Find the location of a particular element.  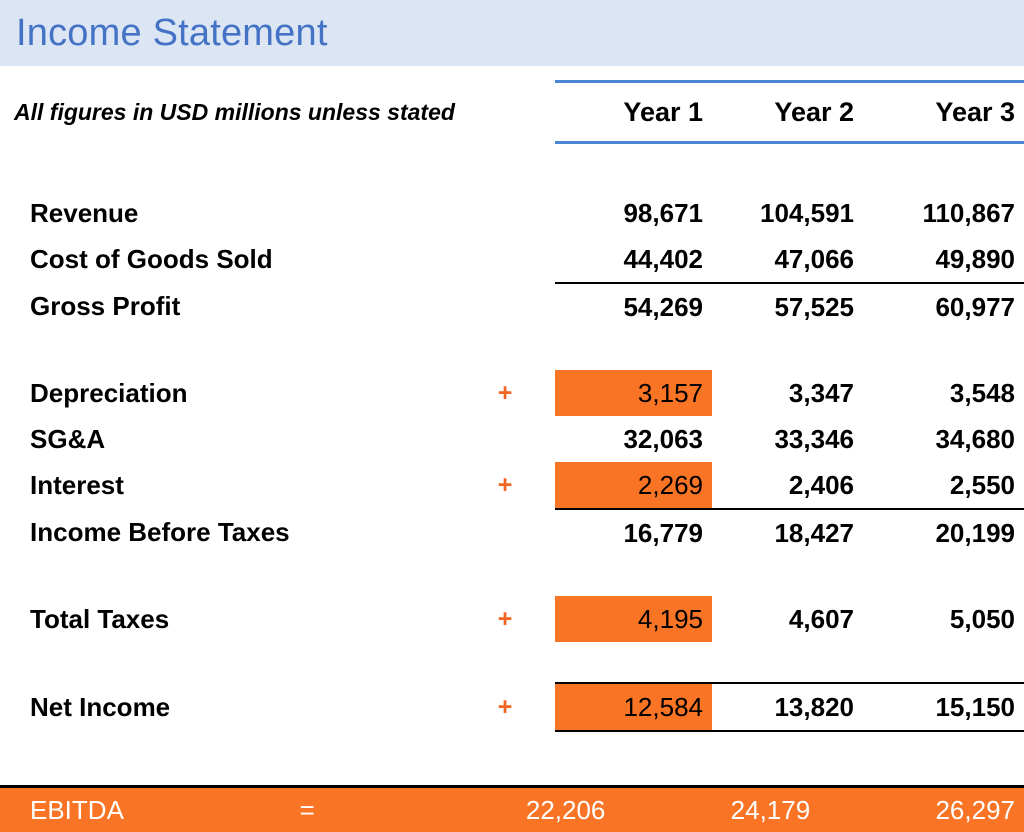

cell-year-2: 18,427 is located at coordinates (787, 532).